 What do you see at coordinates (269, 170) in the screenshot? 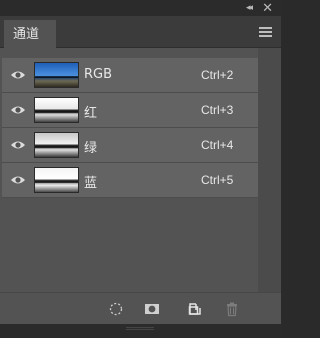
I see `vertical-scrollbar` at bounding box center [269, 170].